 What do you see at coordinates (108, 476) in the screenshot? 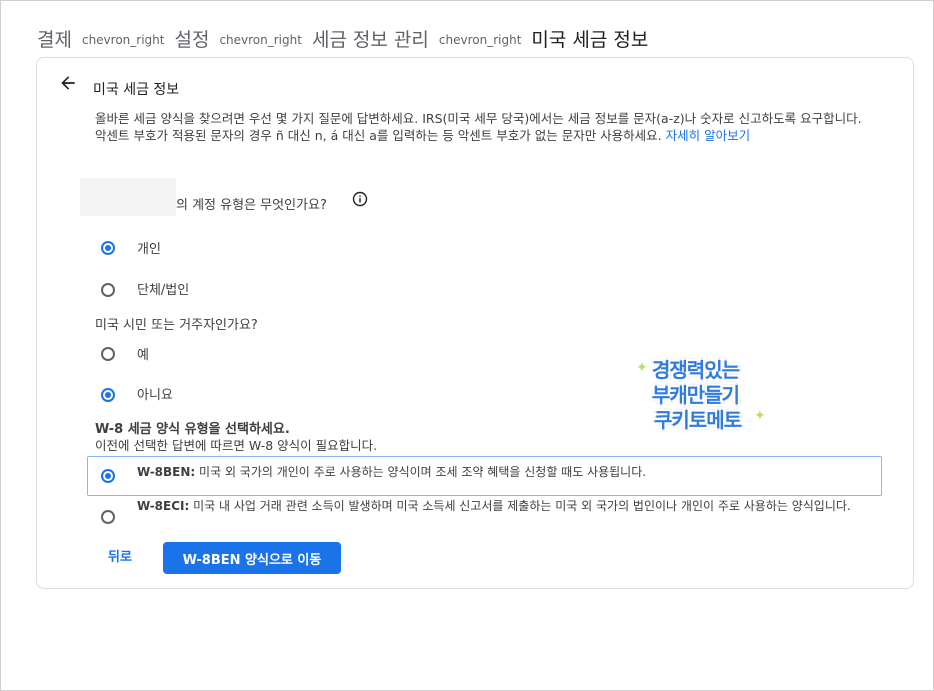
I see `radio-w8ben` at bounding box center [108, 476].